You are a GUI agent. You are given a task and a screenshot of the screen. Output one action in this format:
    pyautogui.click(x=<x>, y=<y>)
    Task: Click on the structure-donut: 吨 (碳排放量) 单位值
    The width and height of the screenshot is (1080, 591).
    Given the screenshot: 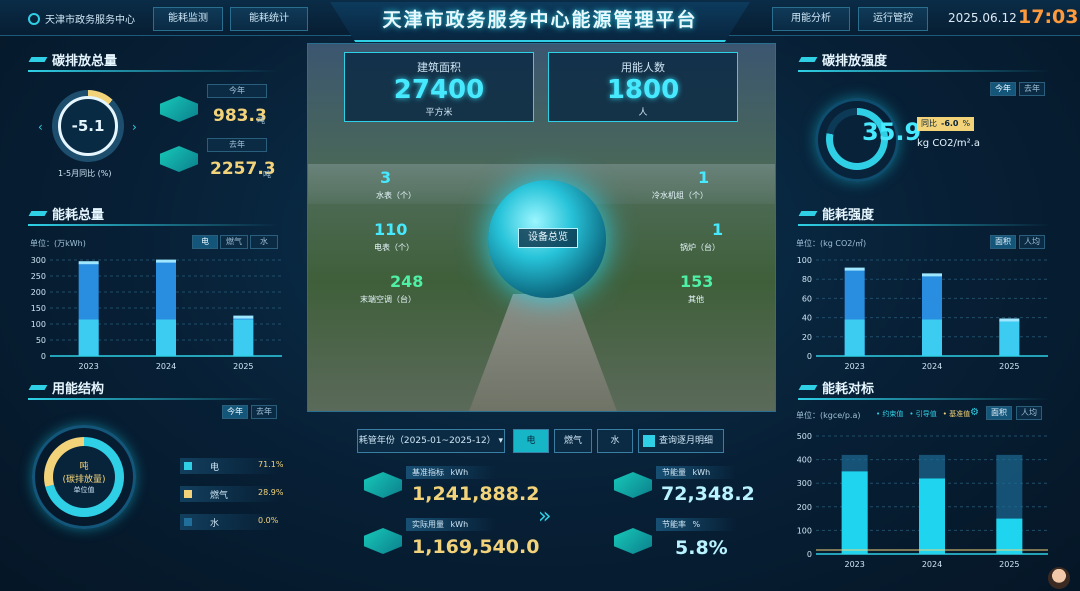 What is the action you would take?
    pyautogui.click(x=84, y=477)
    